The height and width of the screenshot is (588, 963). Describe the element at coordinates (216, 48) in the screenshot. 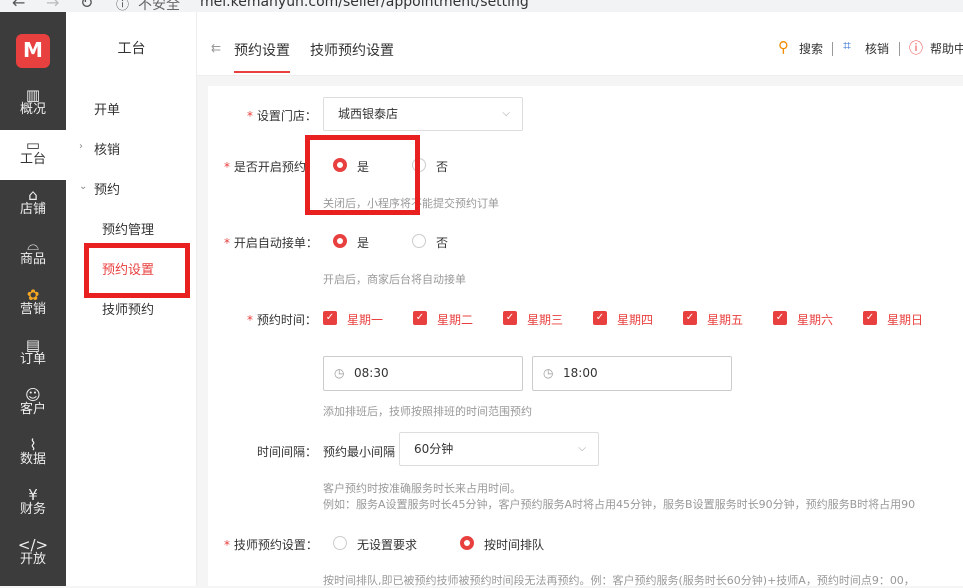

I see `collapse-icon: ⇇` at that location.